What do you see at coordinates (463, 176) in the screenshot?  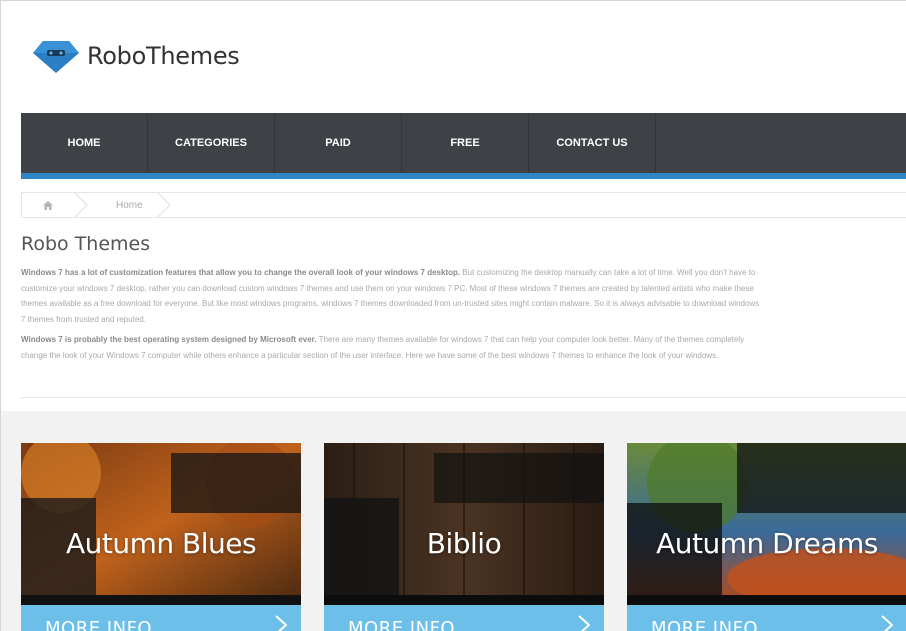 I see `nav-accent-bar` at bounding box center [463, 176].